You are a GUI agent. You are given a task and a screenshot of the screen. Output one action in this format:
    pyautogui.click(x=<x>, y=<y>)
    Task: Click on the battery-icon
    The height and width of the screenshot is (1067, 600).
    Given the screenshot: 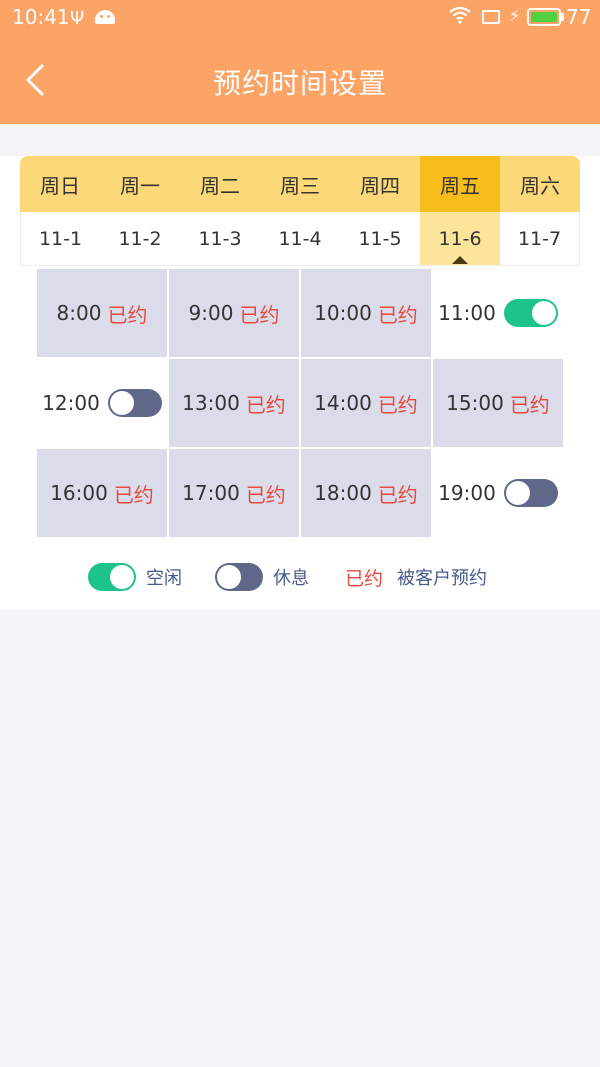 What is the action you would take?
    pyautogui.click(x=544, y=17)
    